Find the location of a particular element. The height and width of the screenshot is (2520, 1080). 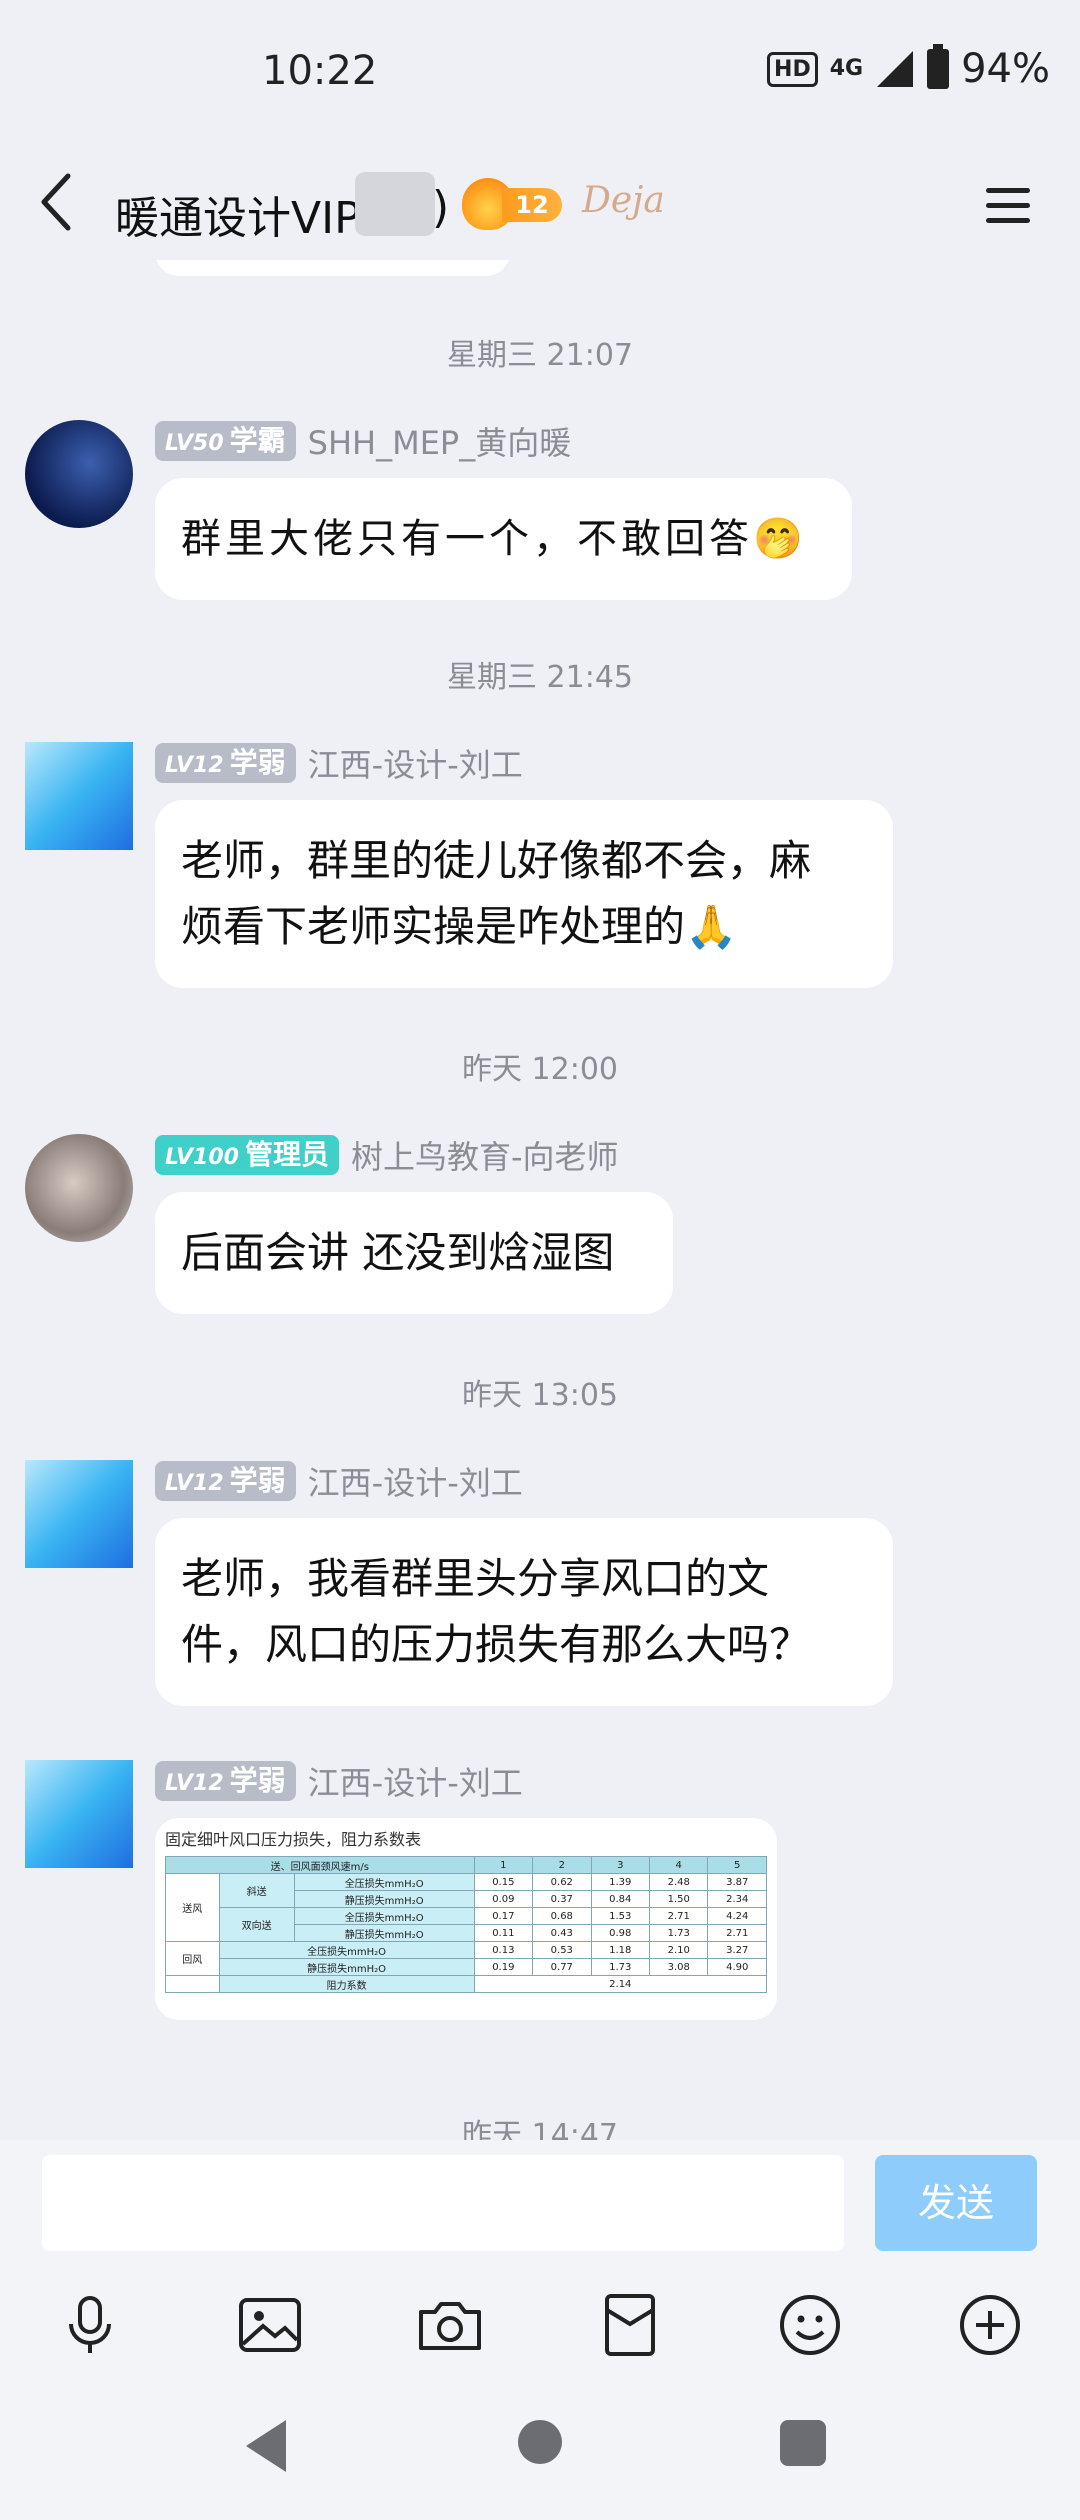

message-meta: LV100 管理员 树上鸟教育-向老师 is located at coordinates (387, 1155).